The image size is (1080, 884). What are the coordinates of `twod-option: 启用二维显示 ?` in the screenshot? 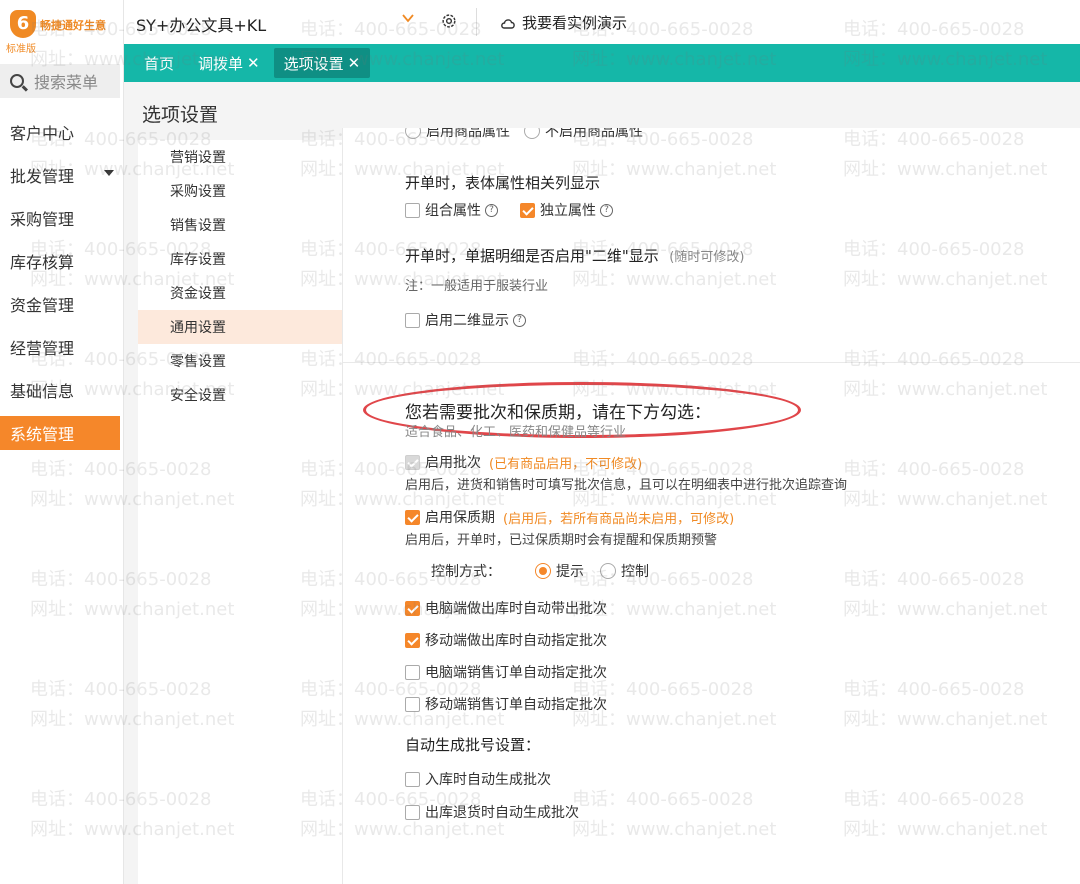 It's located at (465, 320).